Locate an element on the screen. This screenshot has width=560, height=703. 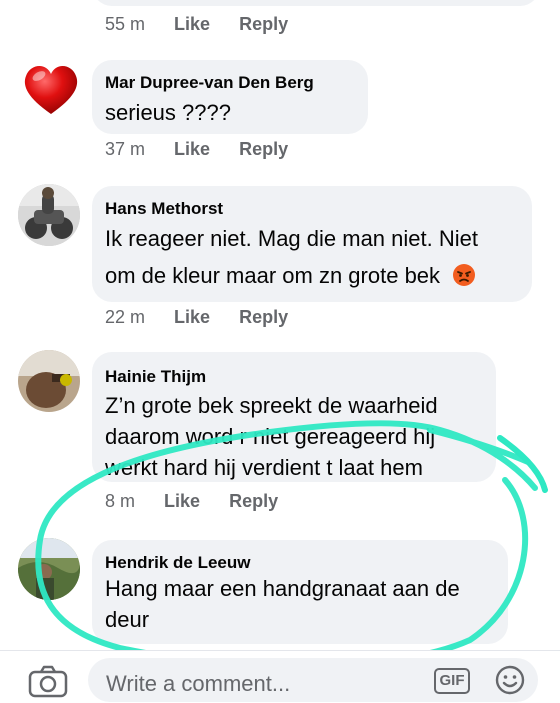
gif-button: GIF is located at coordinates (452, 681).